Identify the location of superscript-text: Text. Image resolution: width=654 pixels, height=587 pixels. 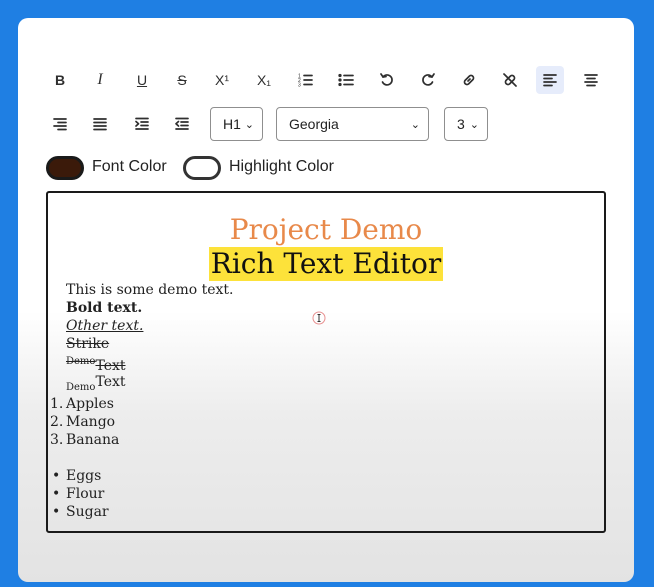
(110, 366).